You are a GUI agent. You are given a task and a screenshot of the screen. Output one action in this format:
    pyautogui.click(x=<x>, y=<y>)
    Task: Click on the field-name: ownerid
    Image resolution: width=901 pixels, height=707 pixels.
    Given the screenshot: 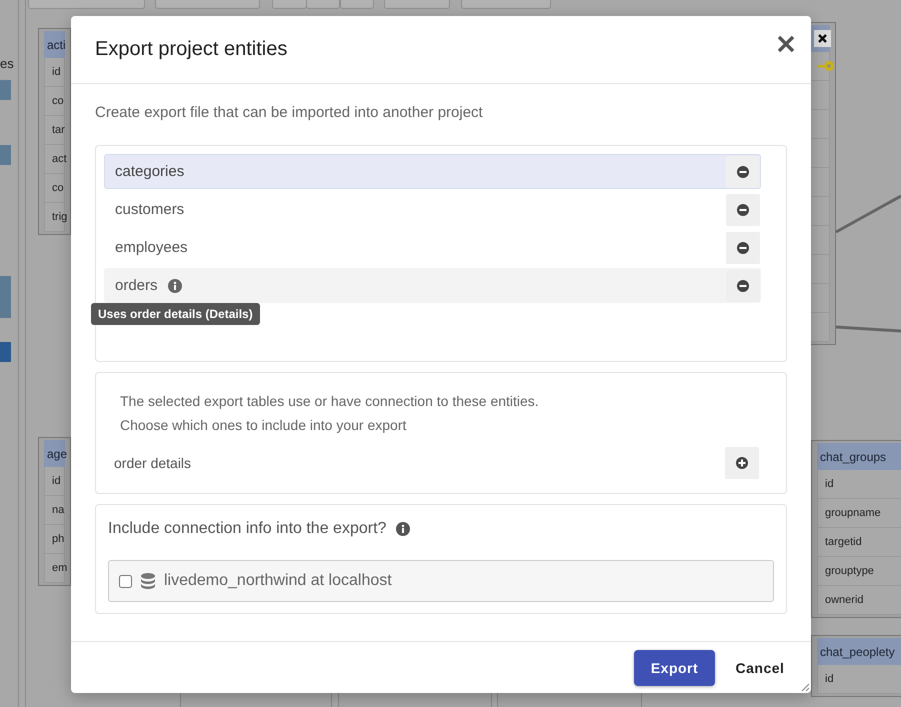 What is the action you would take?
    pyautogui.click(x=844, y=600)
    